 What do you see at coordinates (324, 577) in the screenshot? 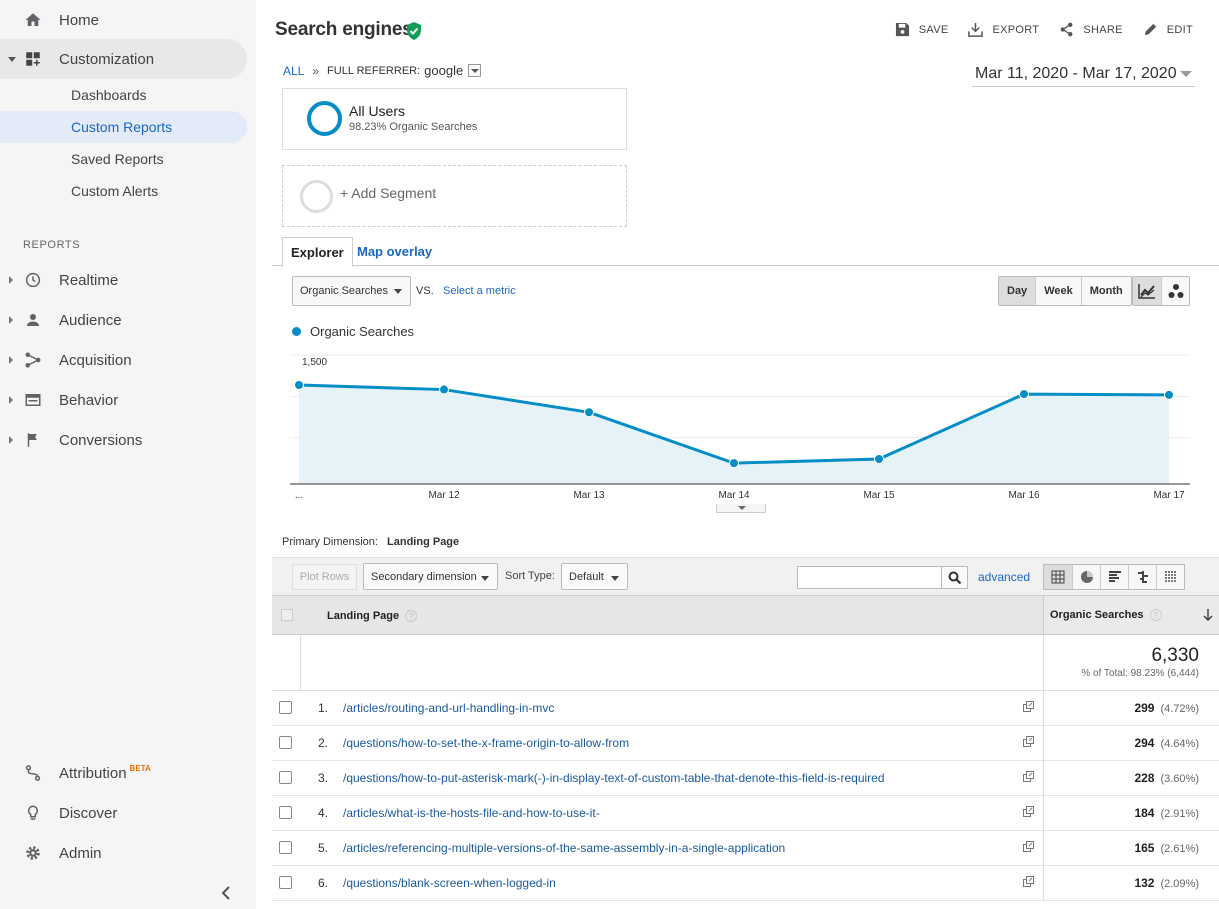
I see `plot-rows-button: Plot Rows` at bounding box center [324, 577].